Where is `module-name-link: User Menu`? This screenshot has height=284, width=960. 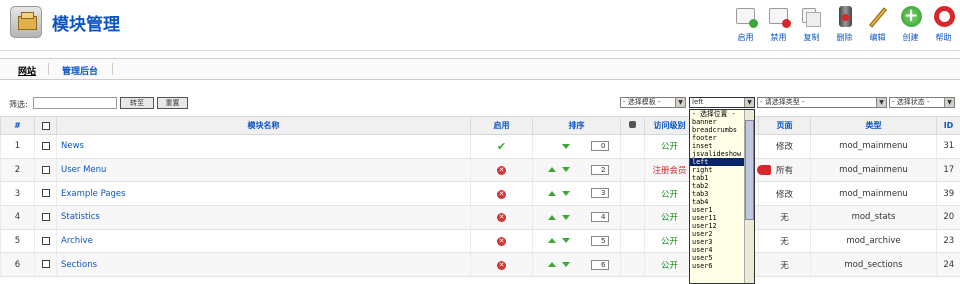 module-name-link: User Menu is located at coordinates (263, 170).